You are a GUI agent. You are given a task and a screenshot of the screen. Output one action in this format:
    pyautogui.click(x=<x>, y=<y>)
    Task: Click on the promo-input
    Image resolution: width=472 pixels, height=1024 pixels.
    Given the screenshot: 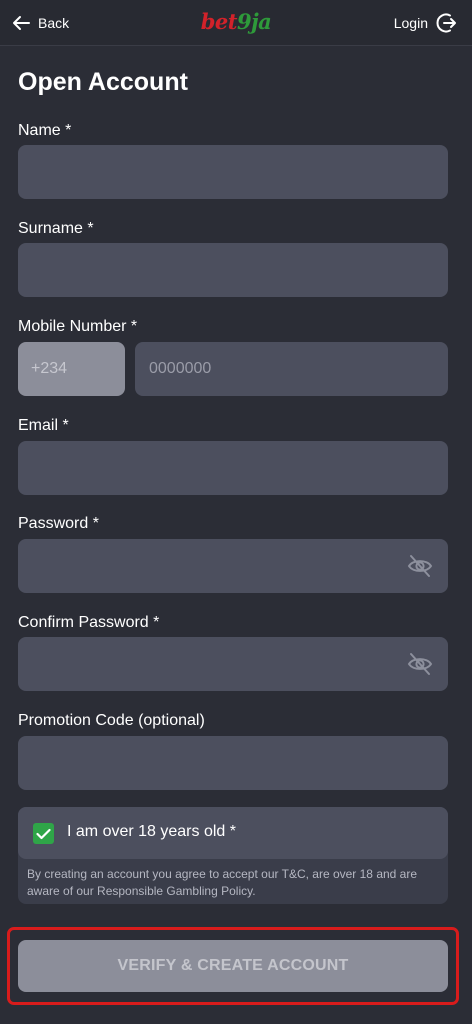 What is the action you would take?
    pyautogui.click(x=233, y=763)
    